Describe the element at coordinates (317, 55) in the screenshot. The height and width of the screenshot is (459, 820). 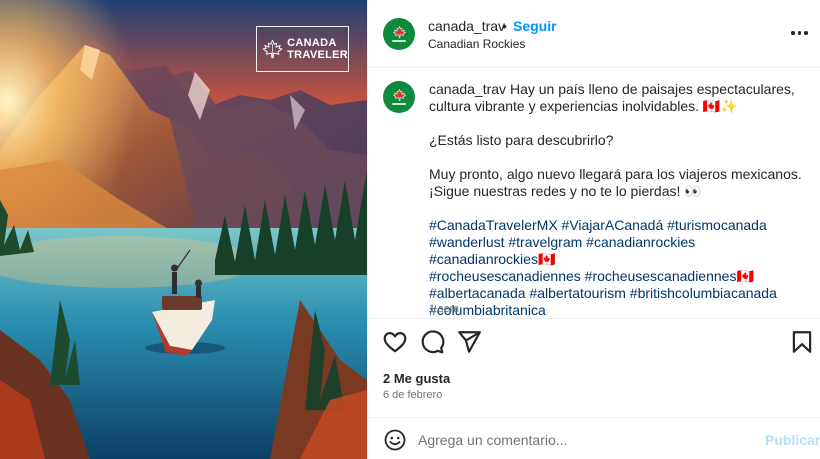
I see `brand-line-2: TRAVELER` at that location.